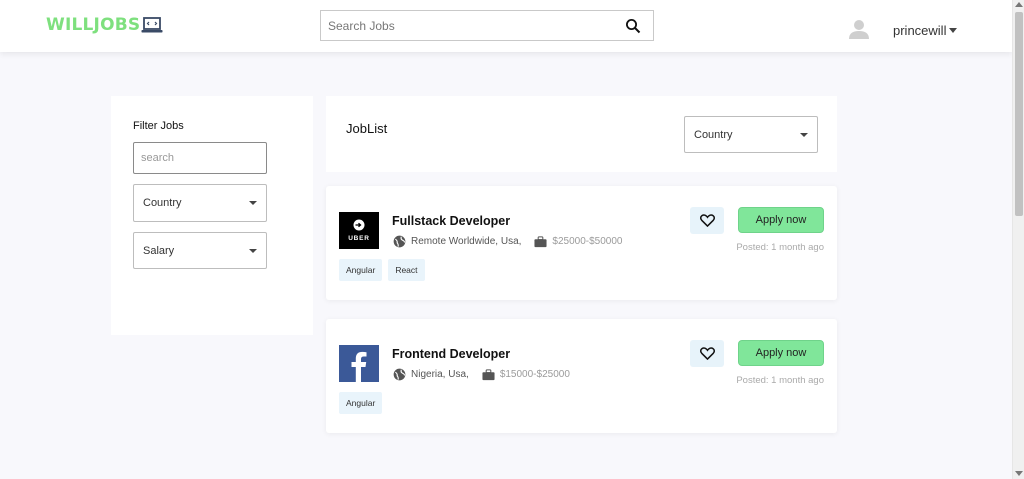 This screenshot has width=1024, height=479. I want to click on page-scrollbar, so click(1018, 239).